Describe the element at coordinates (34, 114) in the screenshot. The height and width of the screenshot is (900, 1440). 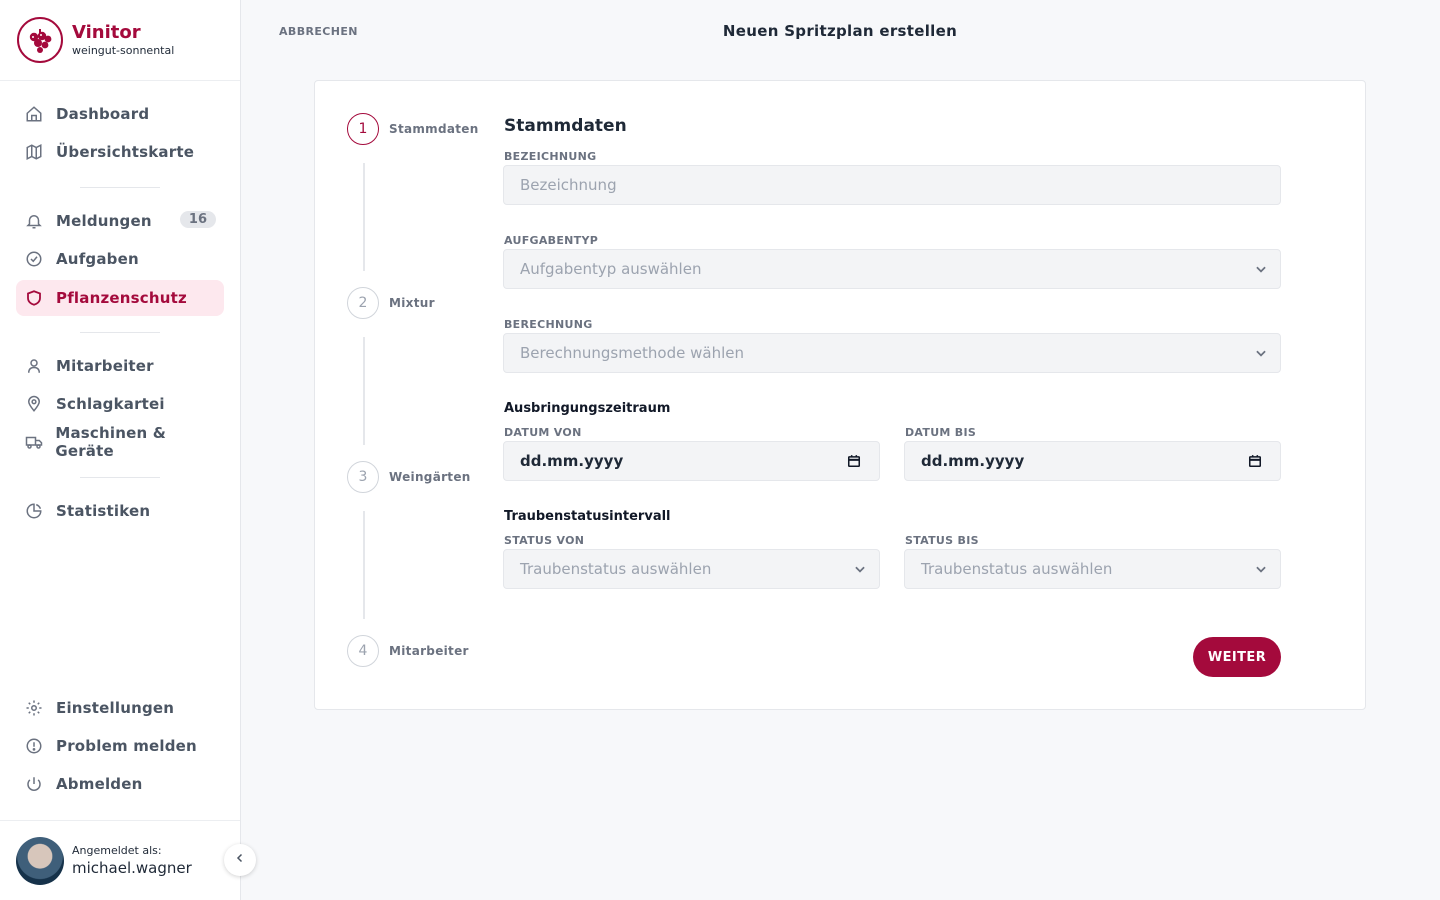
I see `home-icon` at that location.